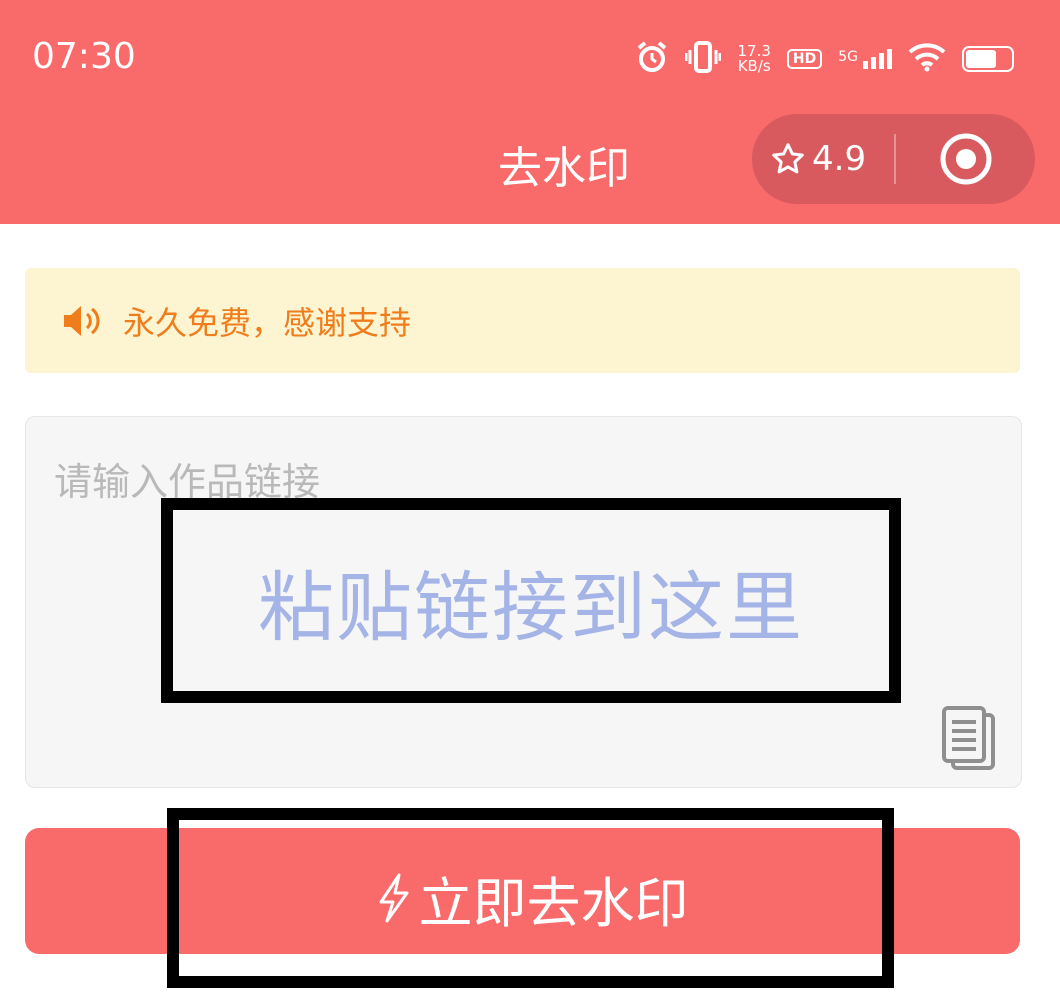 The height and width of the screenshot is (1004, 1060). What do you see at coordinates (531, 607) in the screenshot?
I see `paste-hint-text: 粘贴链接到这里` at bounding box center [531, 607].